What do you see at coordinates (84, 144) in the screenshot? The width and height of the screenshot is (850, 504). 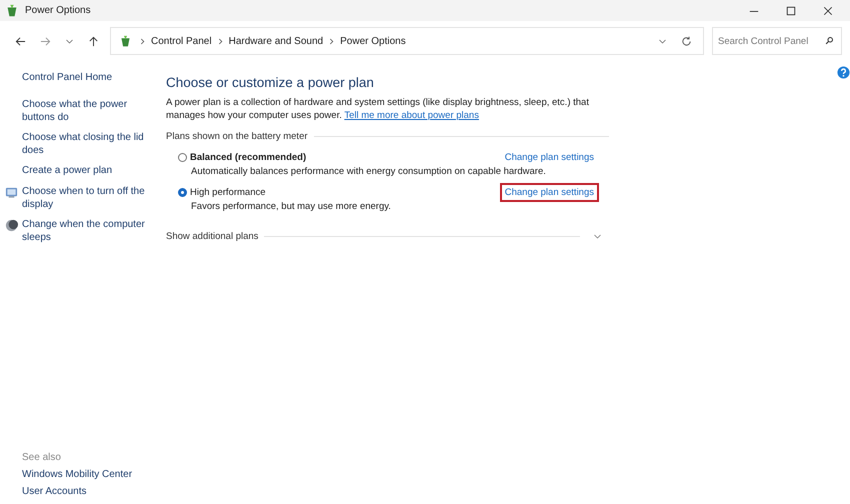 I see `sidebar-link: Choose what closing the lid does` at bounding box center [84, 144].